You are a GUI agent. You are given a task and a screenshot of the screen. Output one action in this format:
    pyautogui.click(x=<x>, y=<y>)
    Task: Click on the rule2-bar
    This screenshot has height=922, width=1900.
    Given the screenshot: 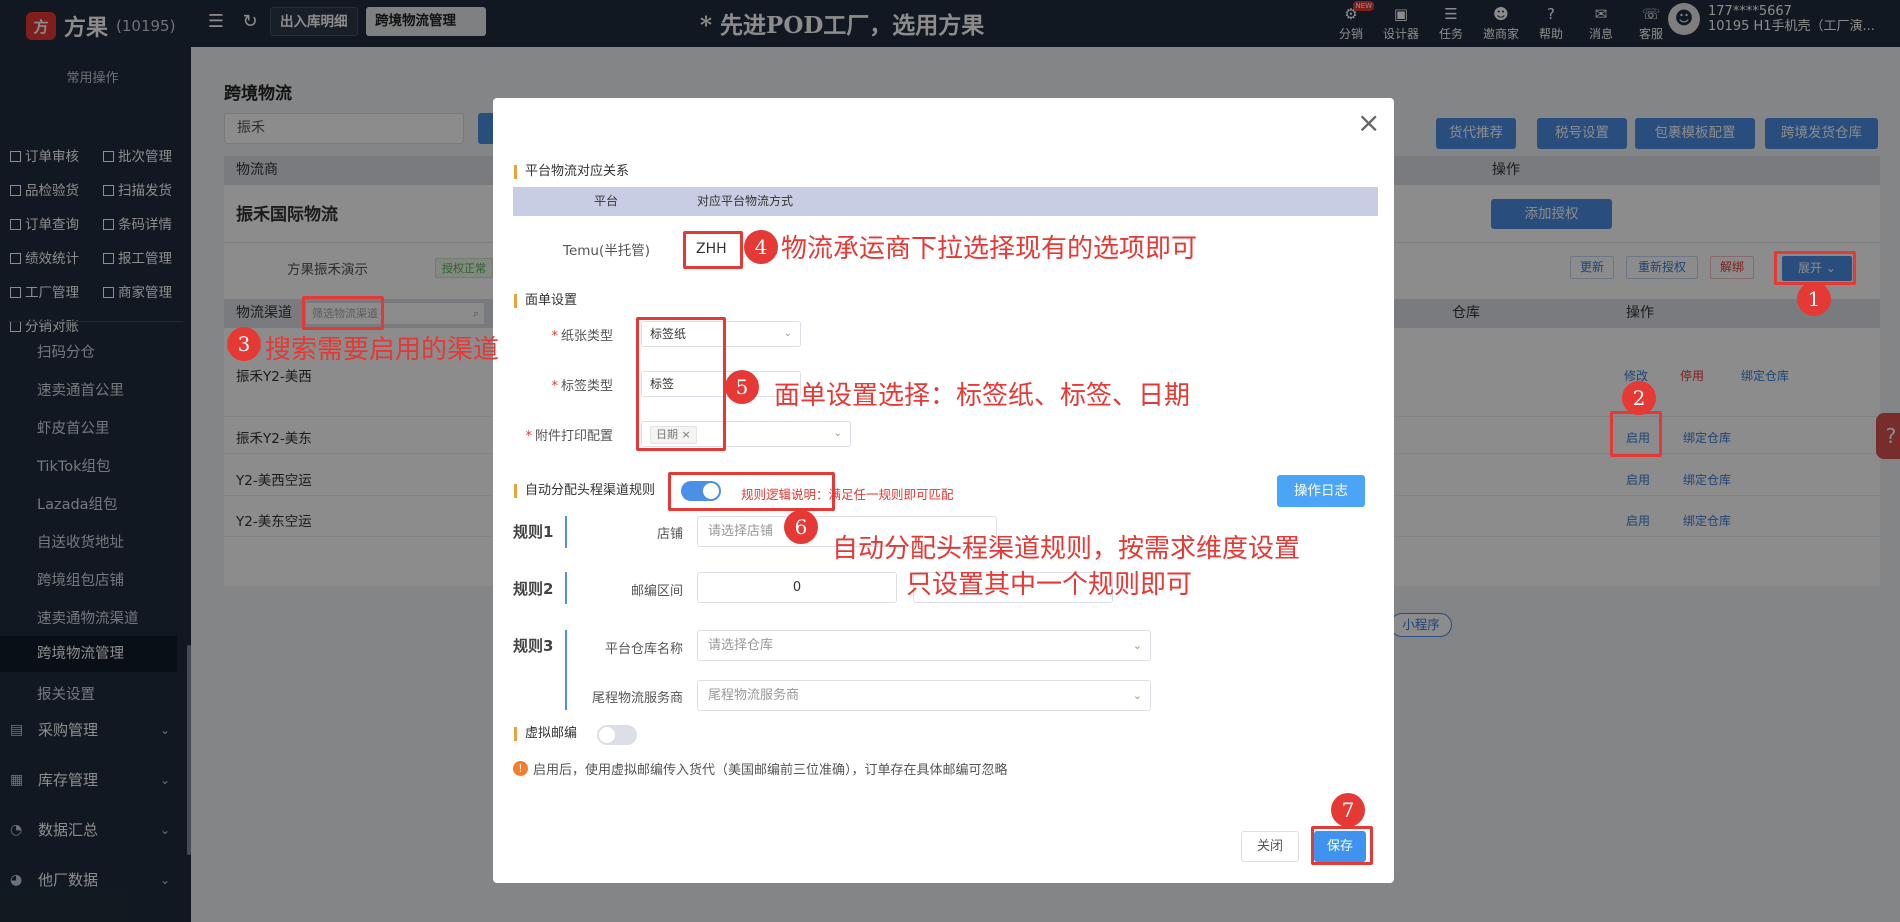 What is the action you would take?
    pyautogui.click(x=566, y=588)
    